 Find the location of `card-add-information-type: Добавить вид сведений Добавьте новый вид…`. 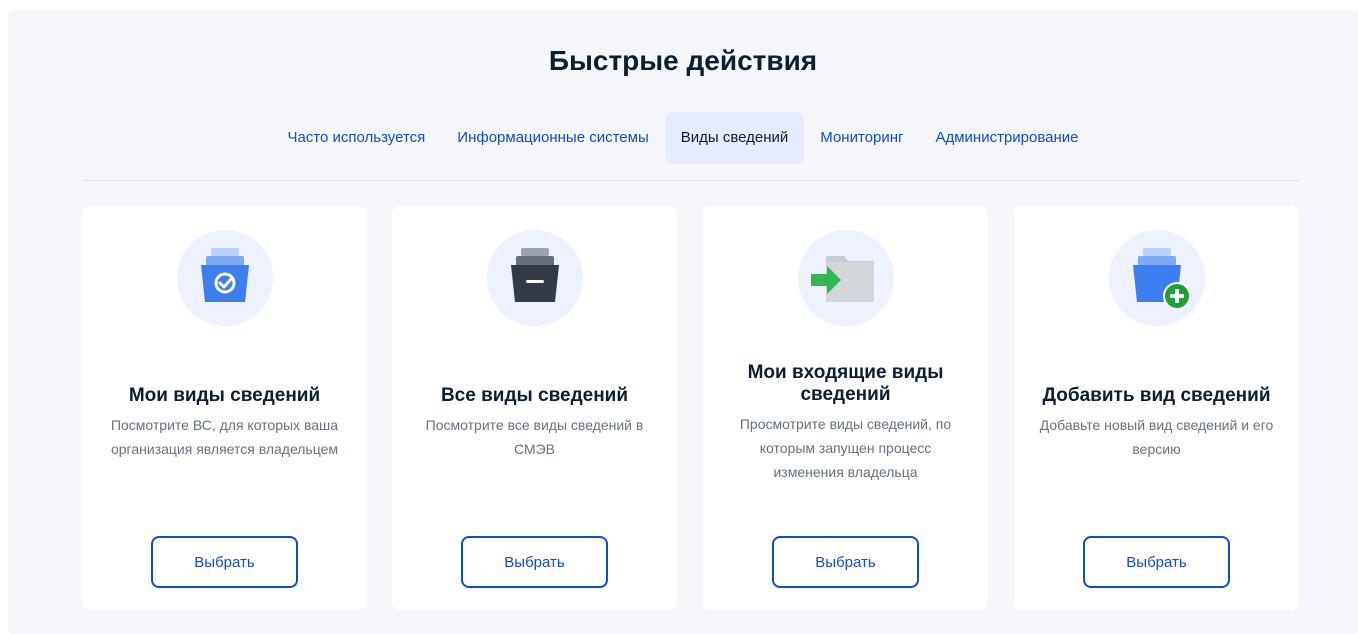

card-add-information-type: Добавить вид сведений Добавьте новый вид… is located at coordinates (1156, 408).